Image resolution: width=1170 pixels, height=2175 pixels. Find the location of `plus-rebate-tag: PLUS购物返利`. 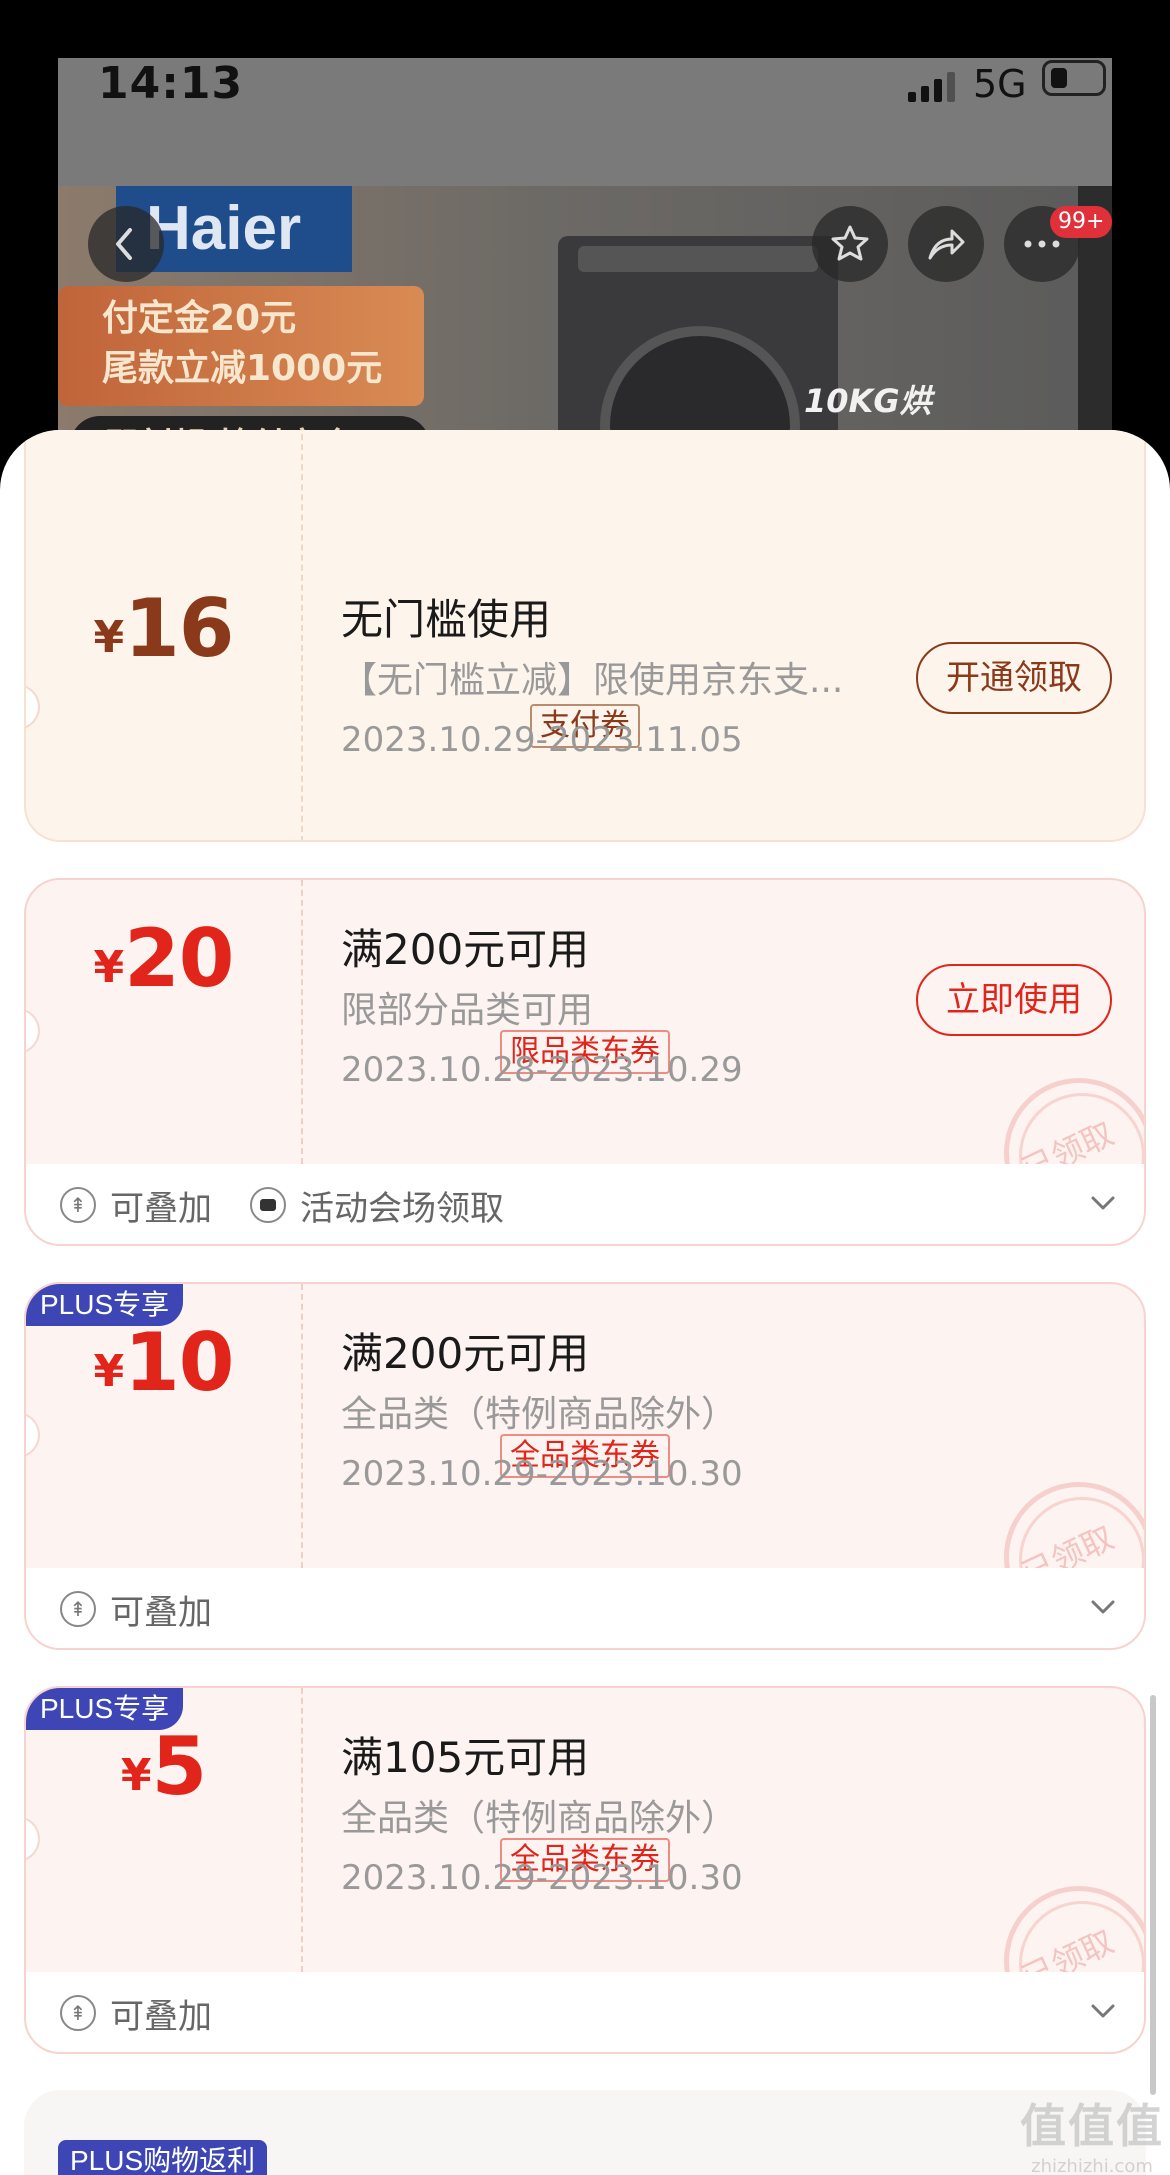

plus-rebate-tag: PLUS购物返利 is located at coordinates (163, 2157).